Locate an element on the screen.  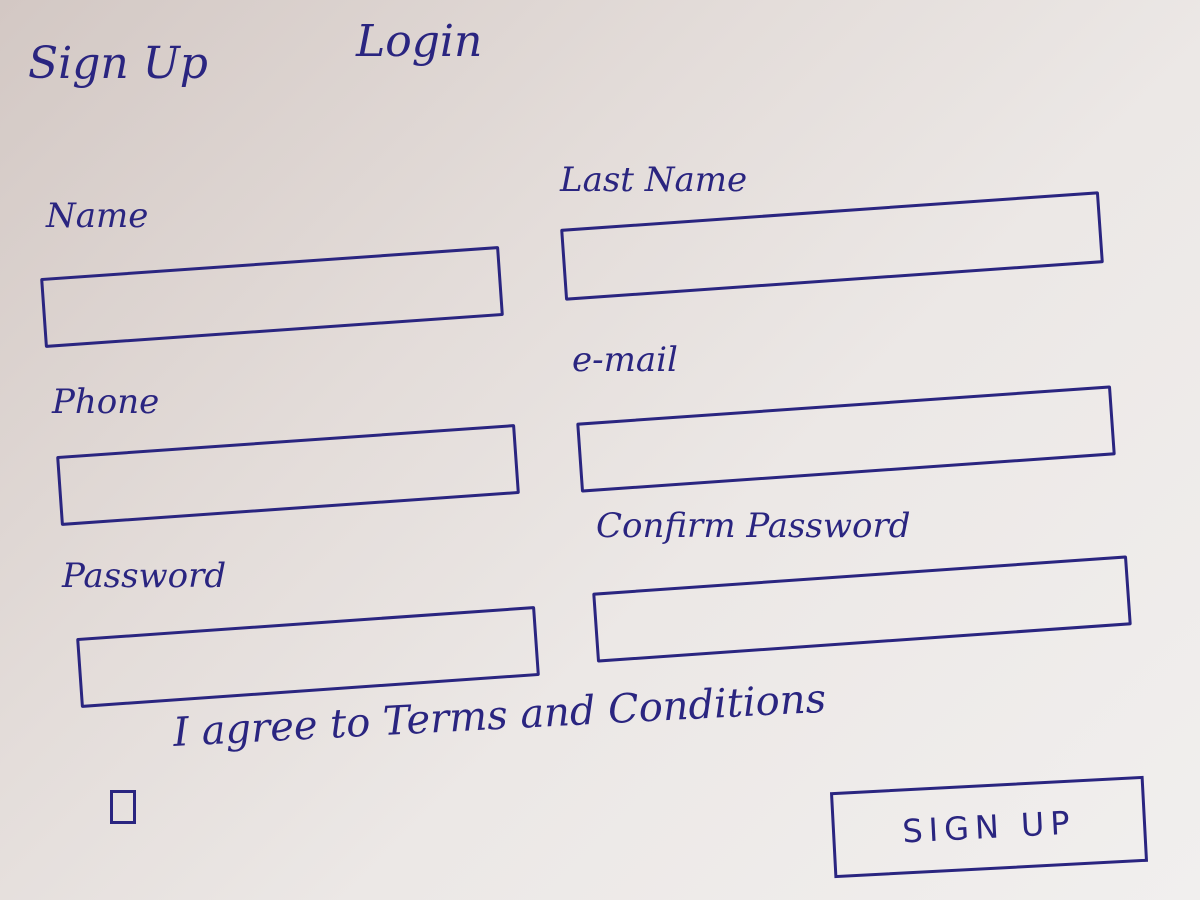
confirm-password-label: Confirm Password is located at coordinates (753, 526).